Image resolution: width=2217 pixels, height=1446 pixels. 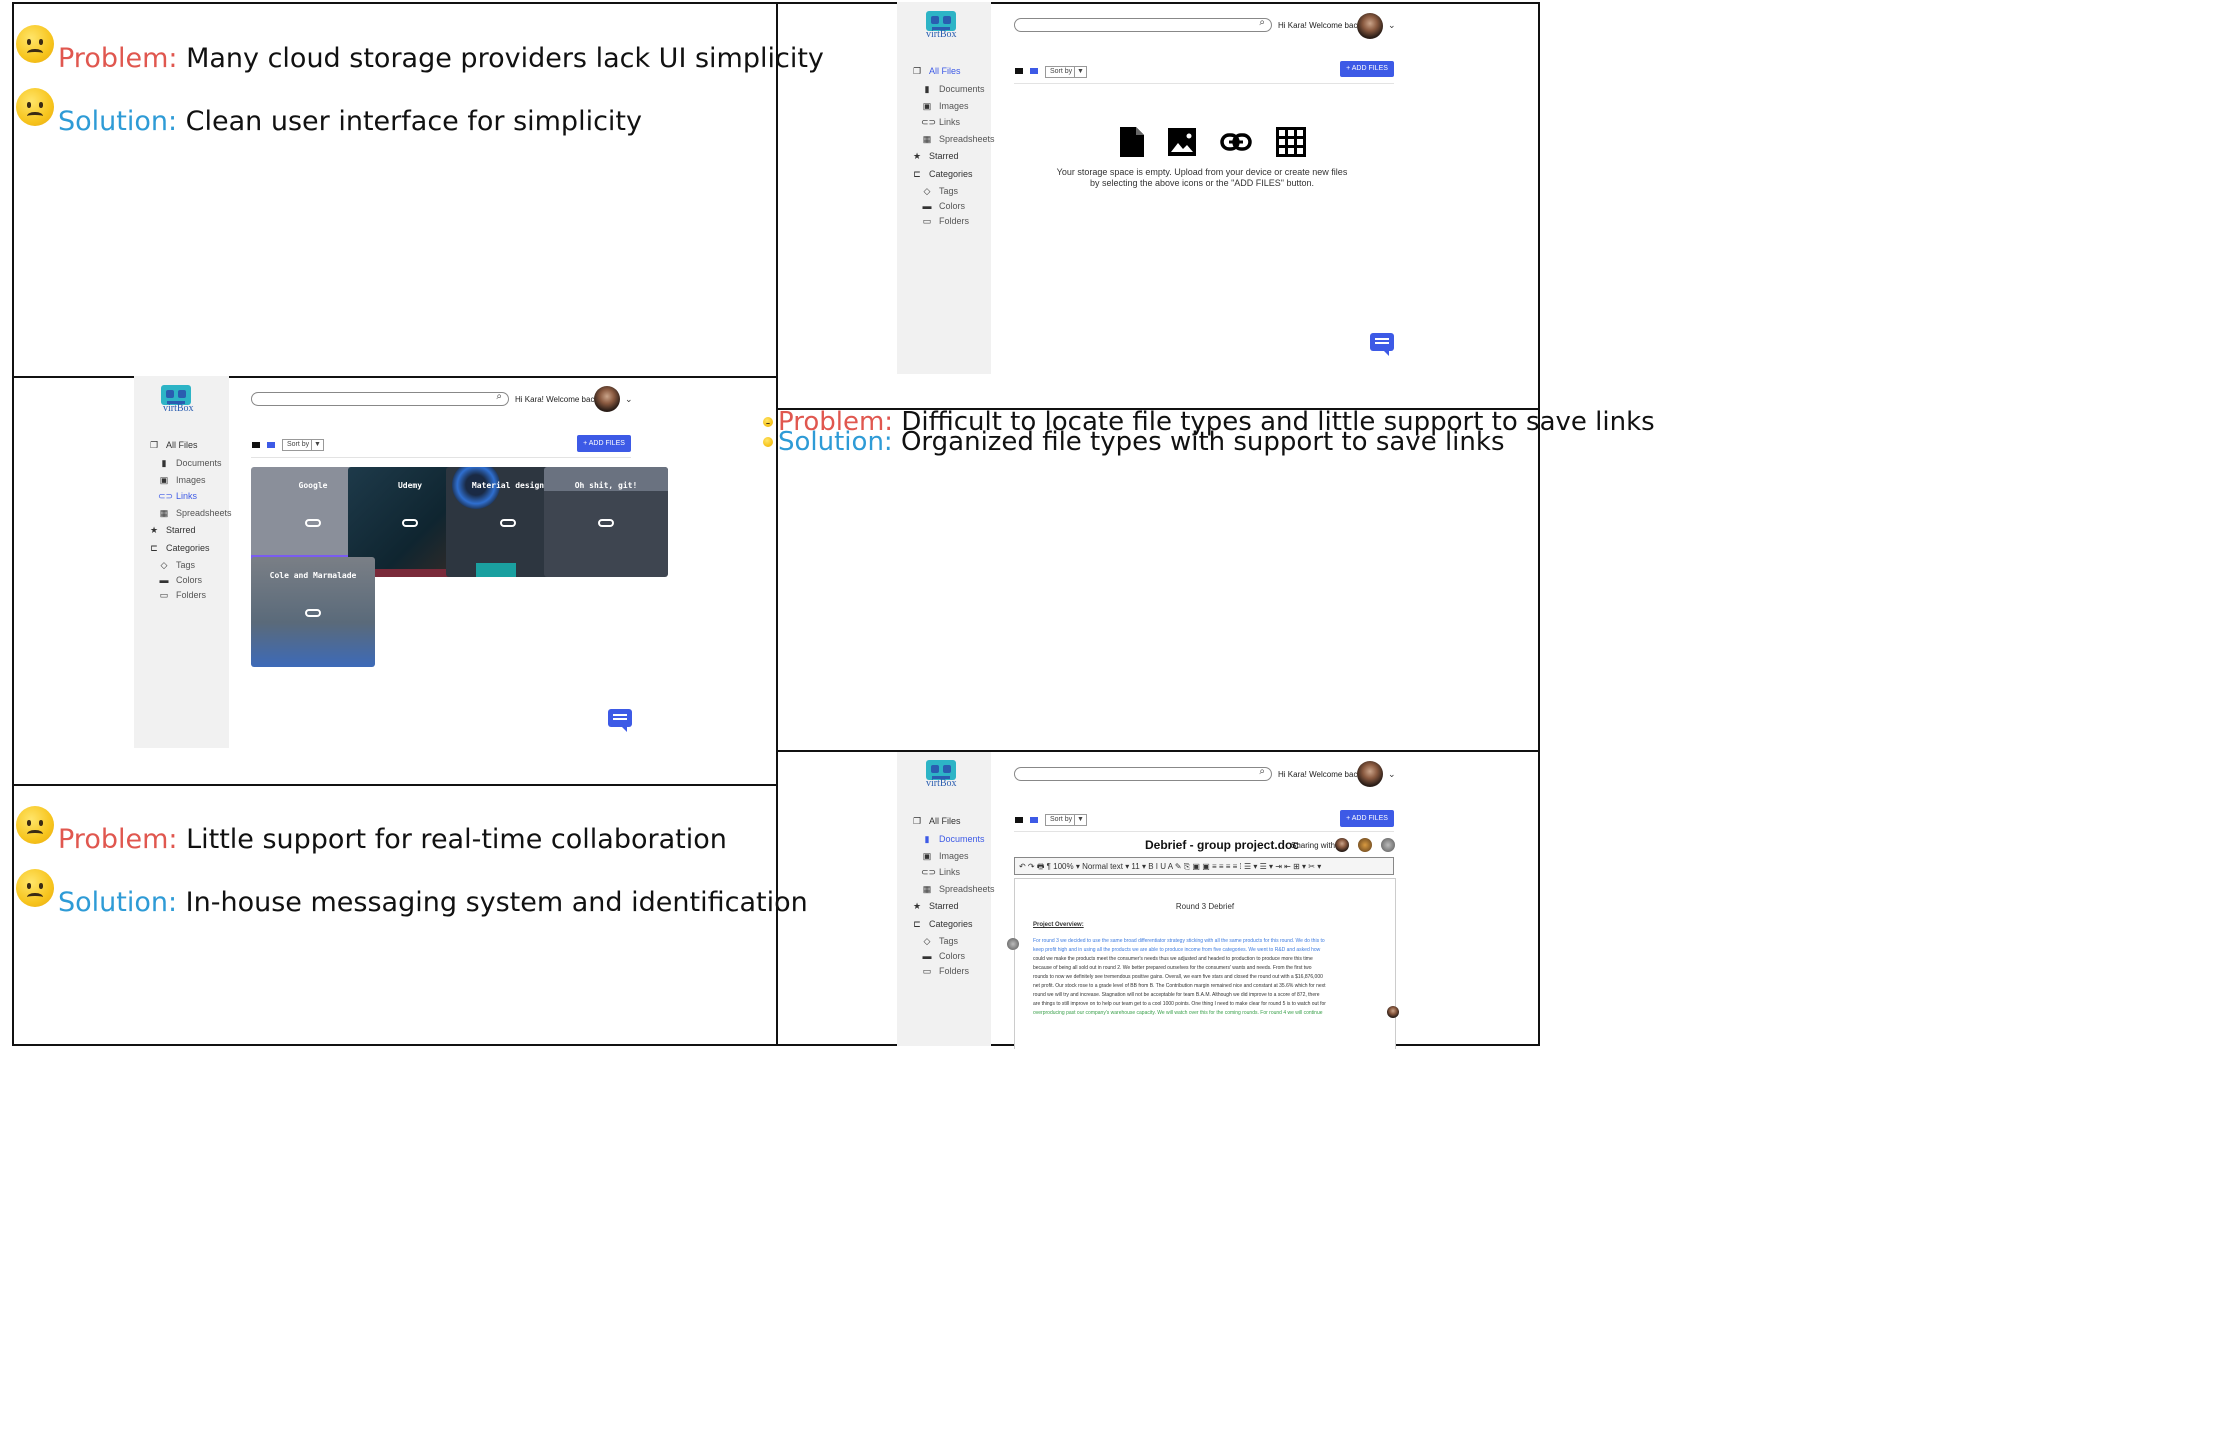 I want to click on dropdown-arrow-icon: ▼, so click(x=1080, y=820).